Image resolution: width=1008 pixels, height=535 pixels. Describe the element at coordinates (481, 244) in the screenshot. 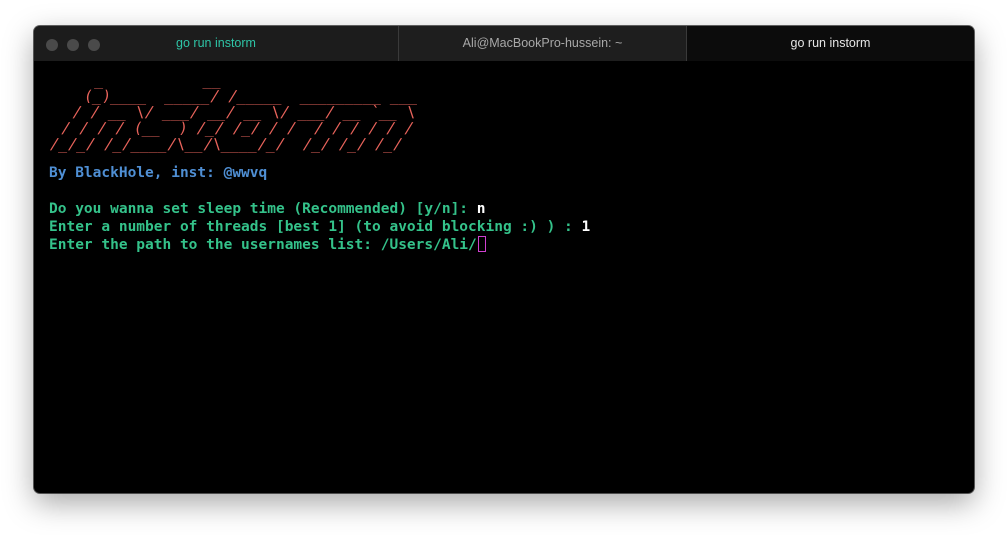

I see `text-cursor` at that location.